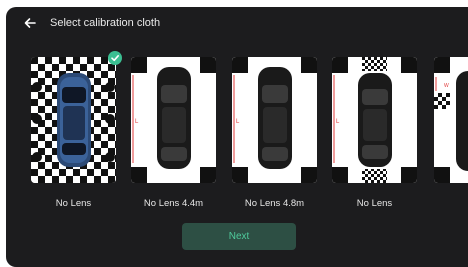 This screenshot has height=267, width=468. Describe the element at coordinates (115, 58) in the screenshot. I see `selected-check-icon` at that location.